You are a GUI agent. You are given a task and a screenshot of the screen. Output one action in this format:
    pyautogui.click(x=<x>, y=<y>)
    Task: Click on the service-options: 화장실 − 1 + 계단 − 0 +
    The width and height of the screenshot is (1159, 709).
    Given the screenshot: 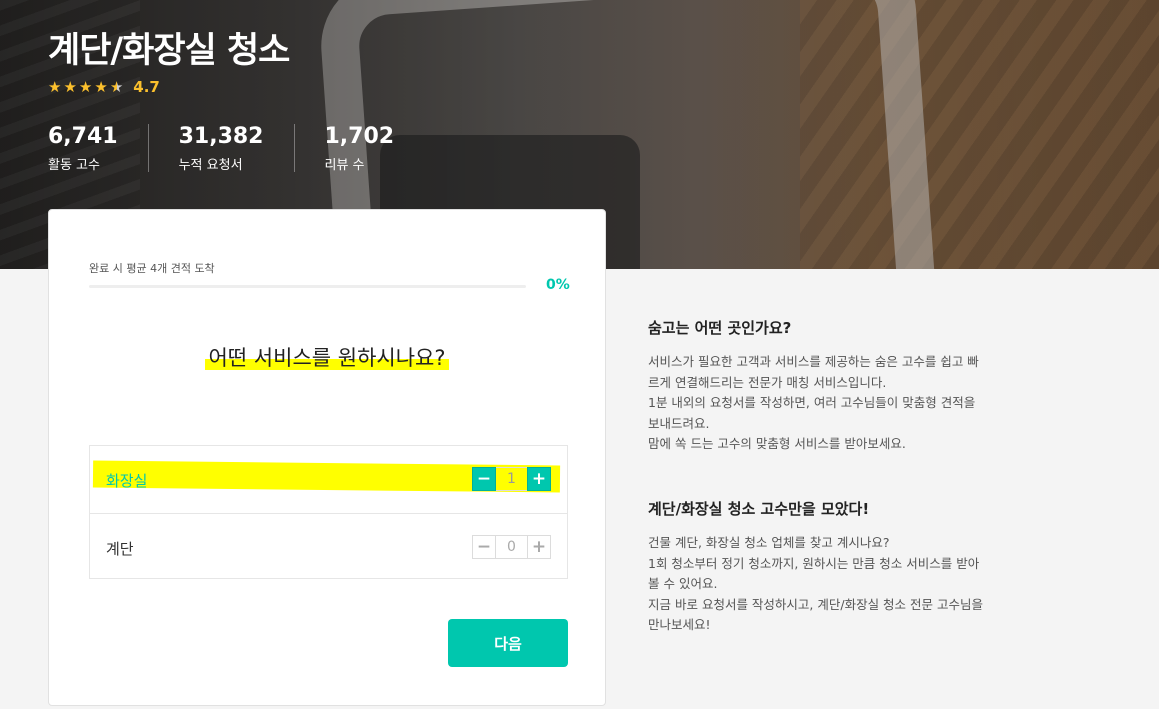 What is the action you would take?
    pyautogui.click(x=328, y=512)
    